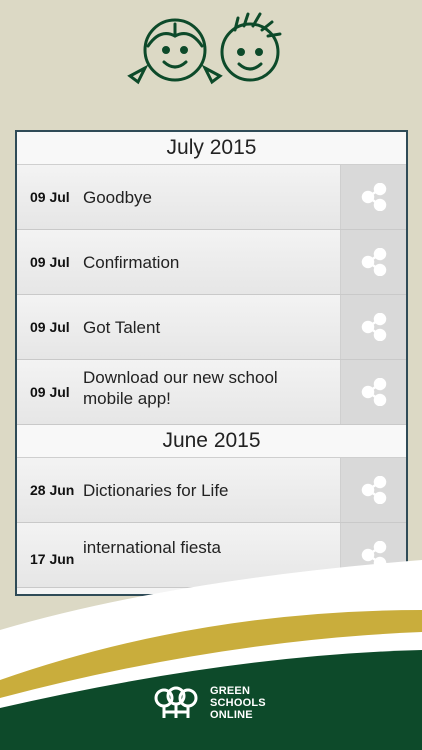  Describe the element at coordinates (231, 715) in the screenshot. I see `brand-line: ONLINE` at that location.